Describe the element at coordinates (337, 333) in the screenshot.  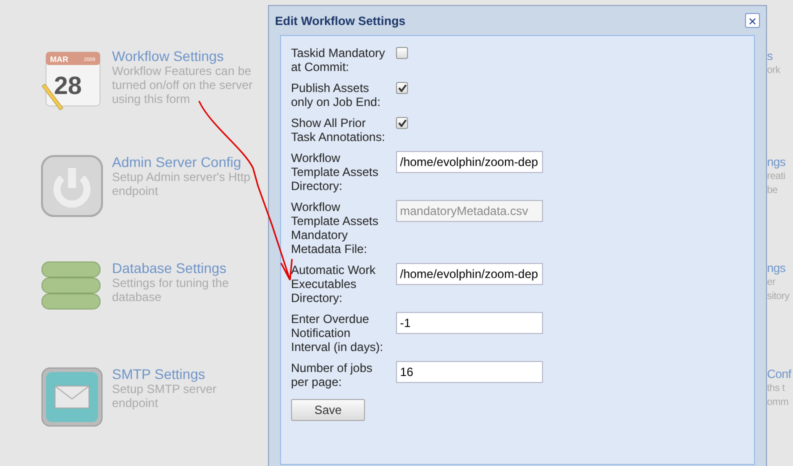
I see `field-label: Enter Overdue Notification Interval (in days):` at that location.